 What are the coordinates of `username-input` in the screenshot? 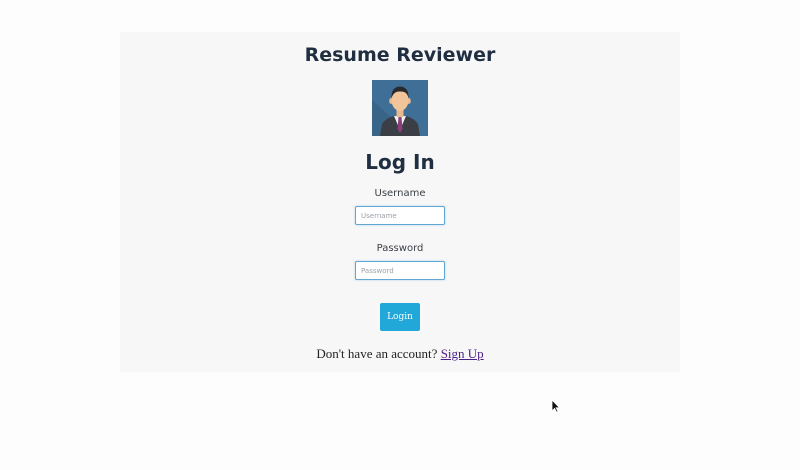 It's located at (400, 215).